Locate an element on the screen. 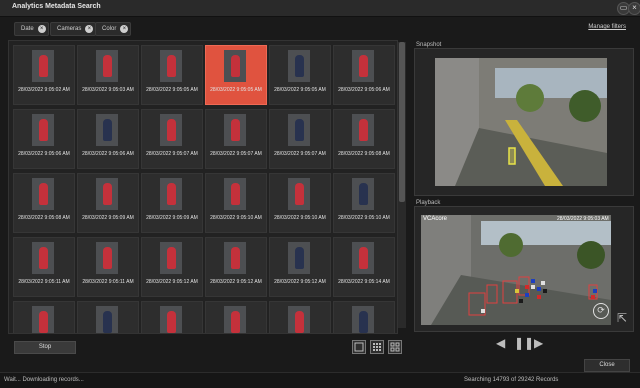 This screenshot has height=388, width=640. thumbnail-timestamp: 28/03/2022 9:05:12 AM is located at coordinates (172, 282).